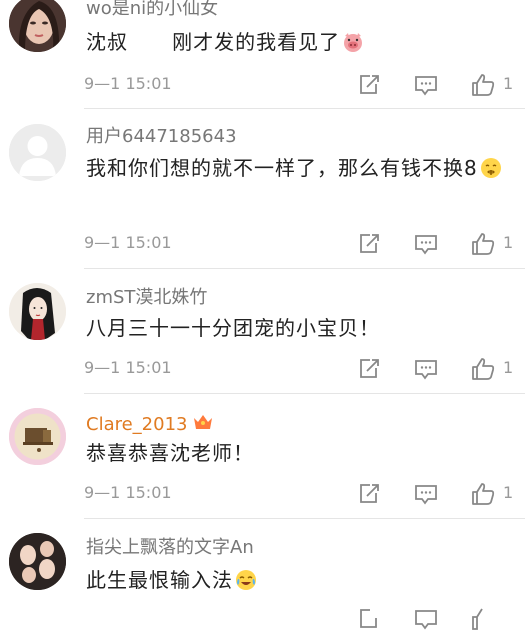 The height and width of the screenshot is (632, 525). I want to click on username-text: Clare_2013, so click(137, 424).